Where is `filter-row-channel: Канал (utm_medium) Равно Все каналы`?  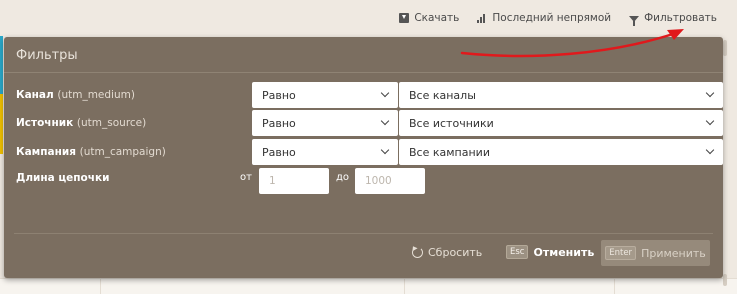 filter-row-channel: Канал (utm_medium) Равно Все каналы is located at coordinates (369, 95).